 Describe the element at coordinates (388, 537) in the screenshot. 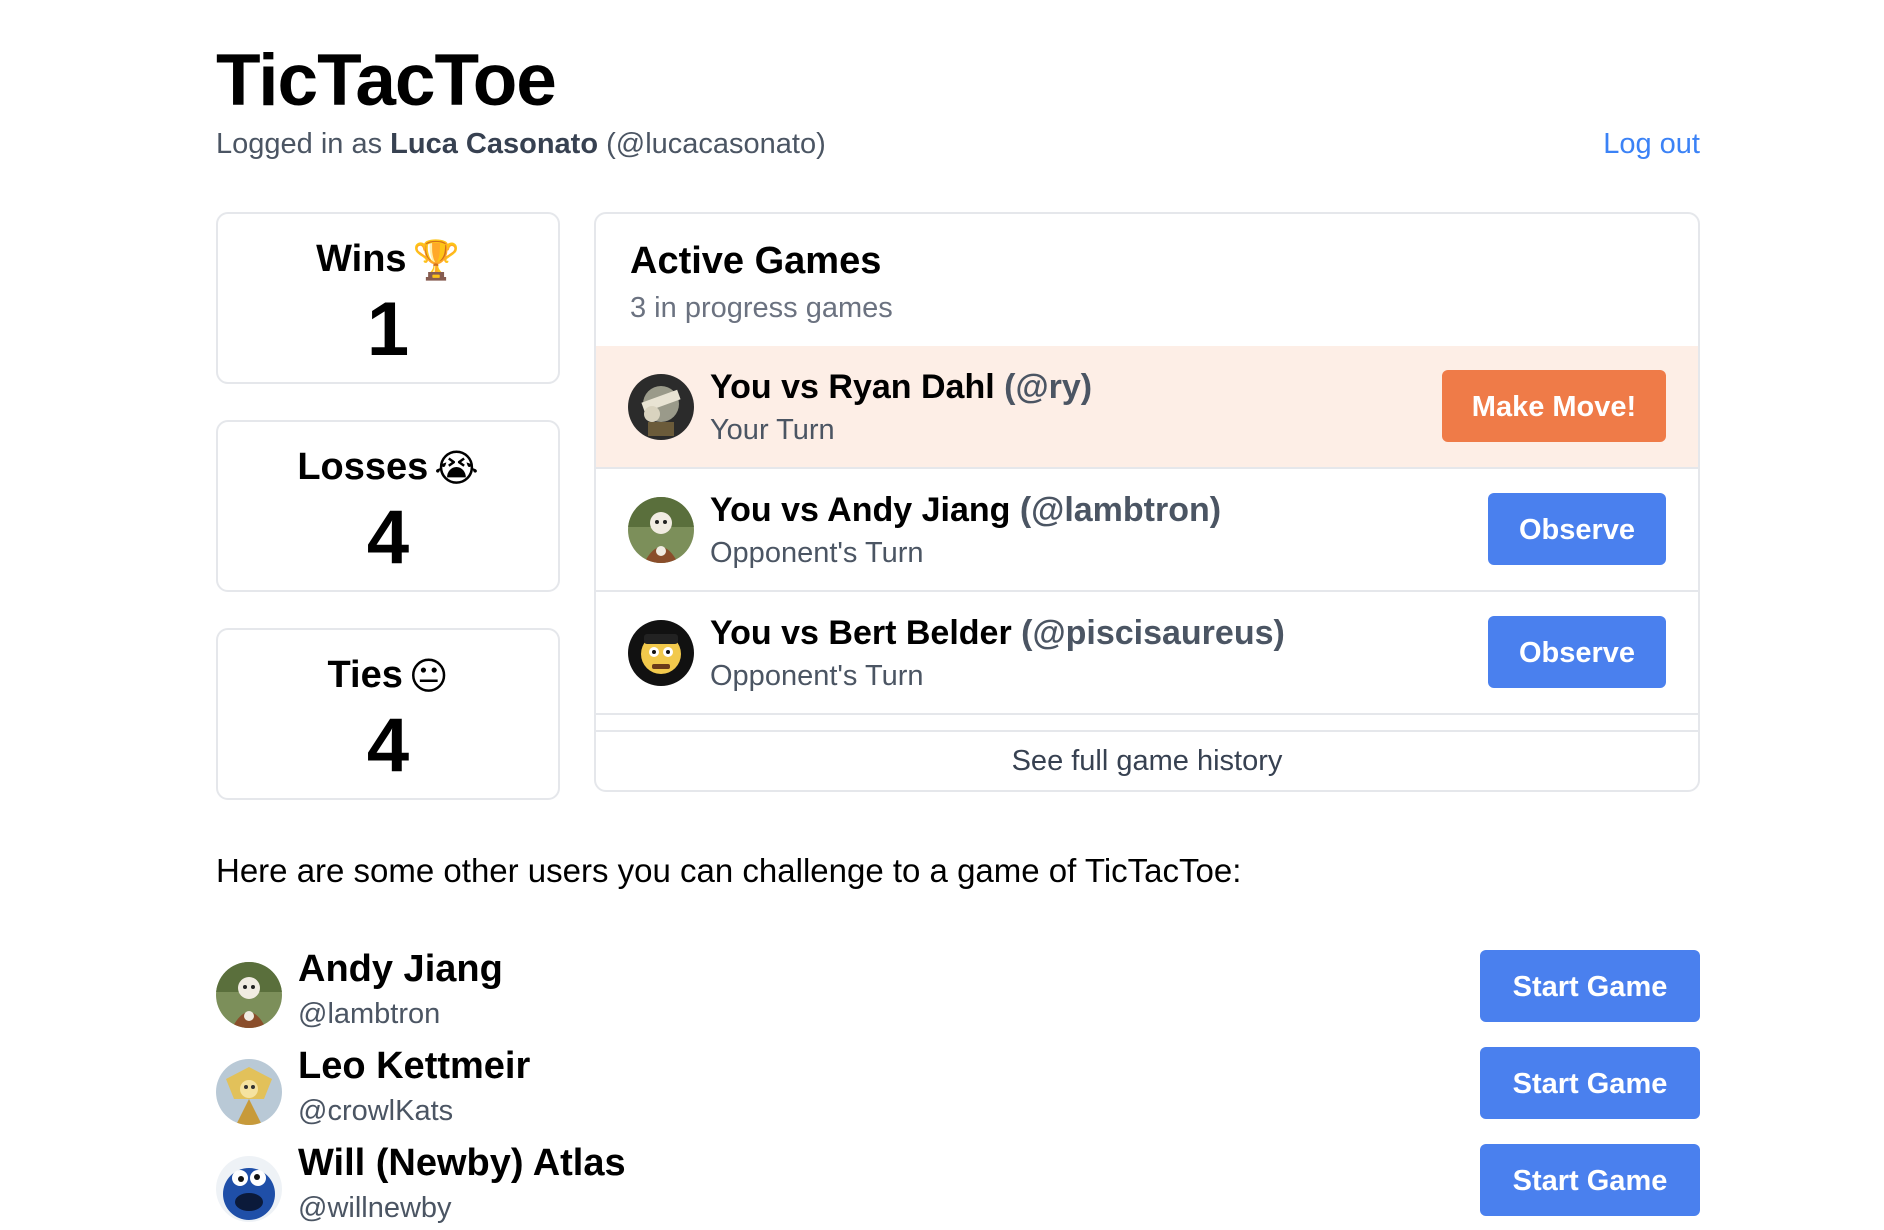

I see `losses-value: 4` at that location.